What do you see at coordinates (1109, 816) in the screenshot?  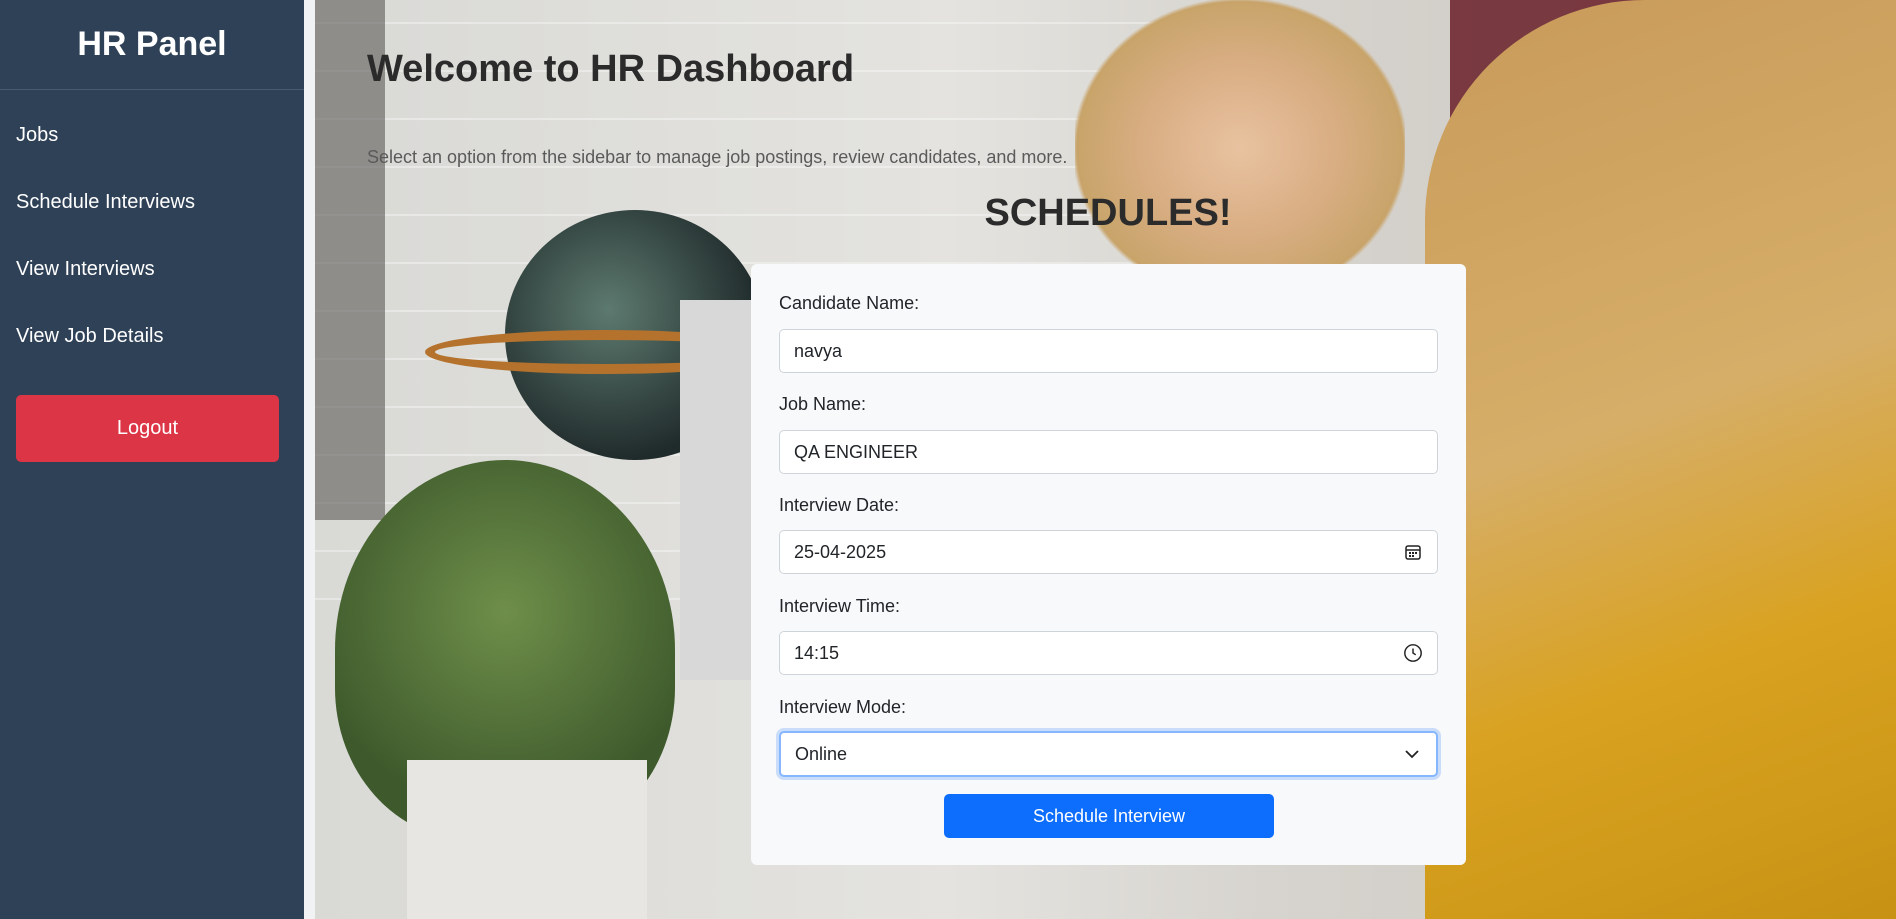 I see `schedule-interview-button: Schedule Interview` at bounding box center [1109, 816].